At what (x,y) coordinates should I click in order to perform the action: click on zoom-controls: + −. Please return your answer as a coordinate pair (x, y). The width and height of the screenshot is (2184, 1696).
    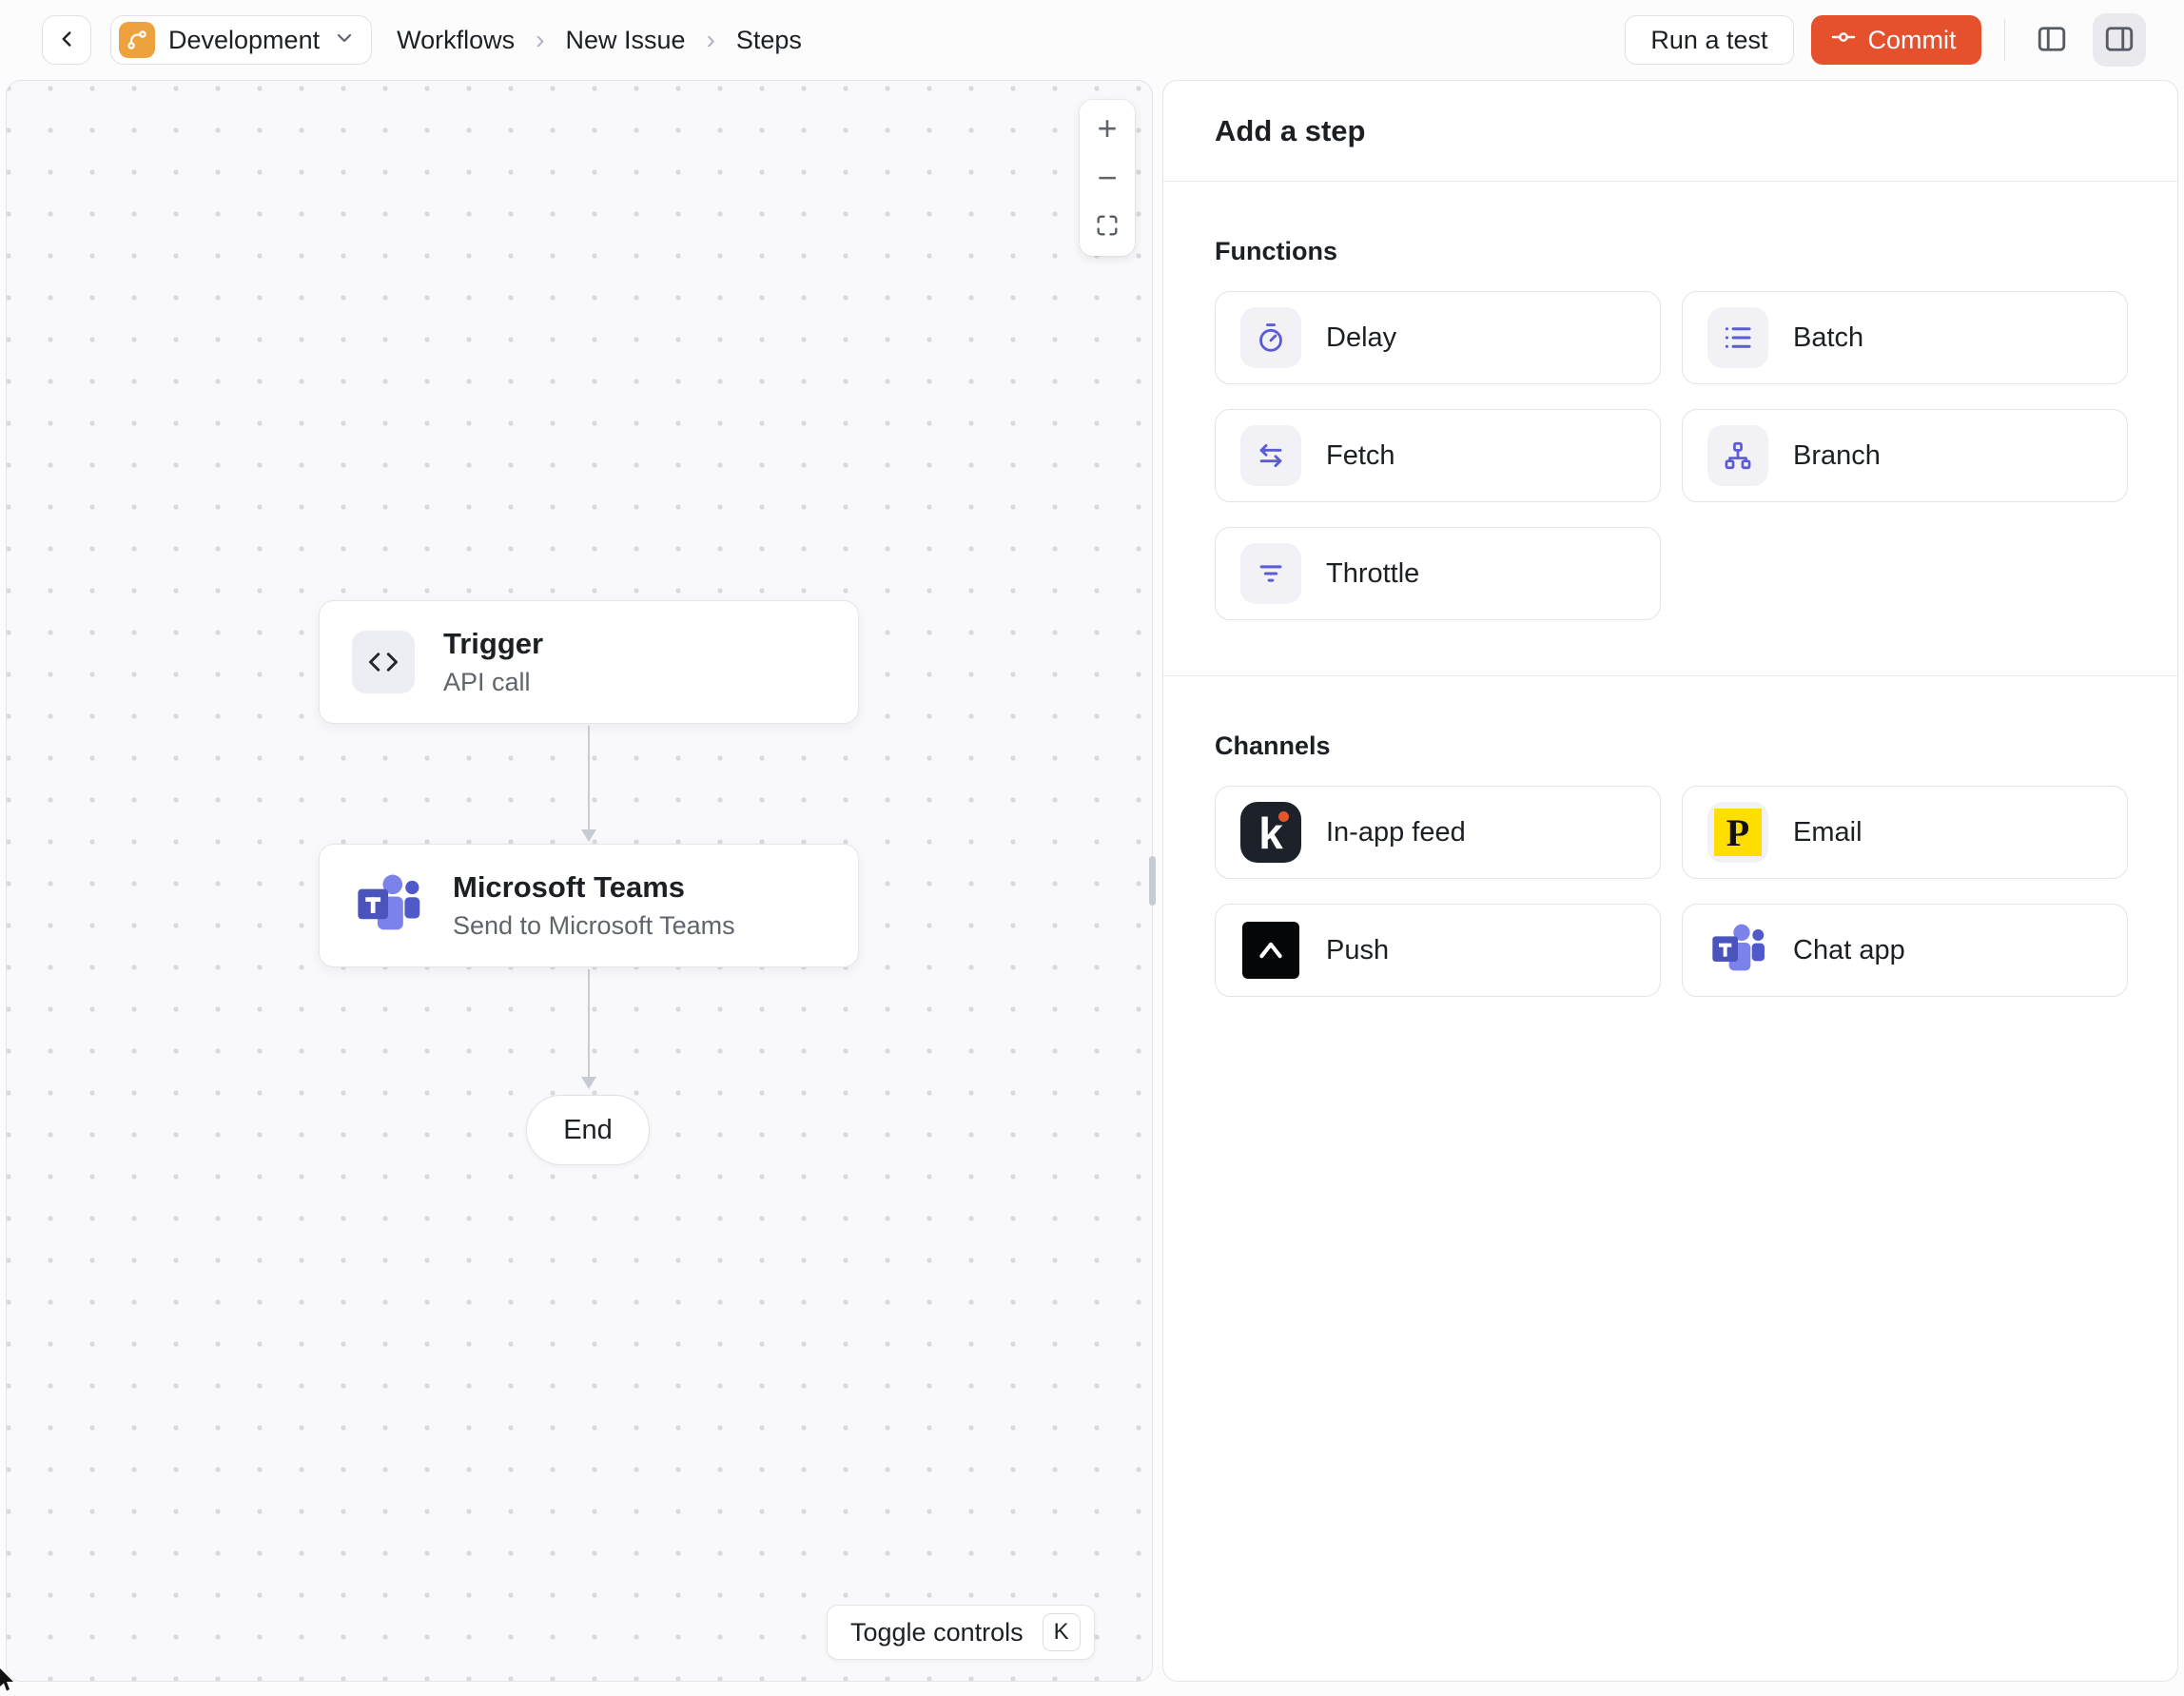
    Looking at the image, I should click on (1107, 178).